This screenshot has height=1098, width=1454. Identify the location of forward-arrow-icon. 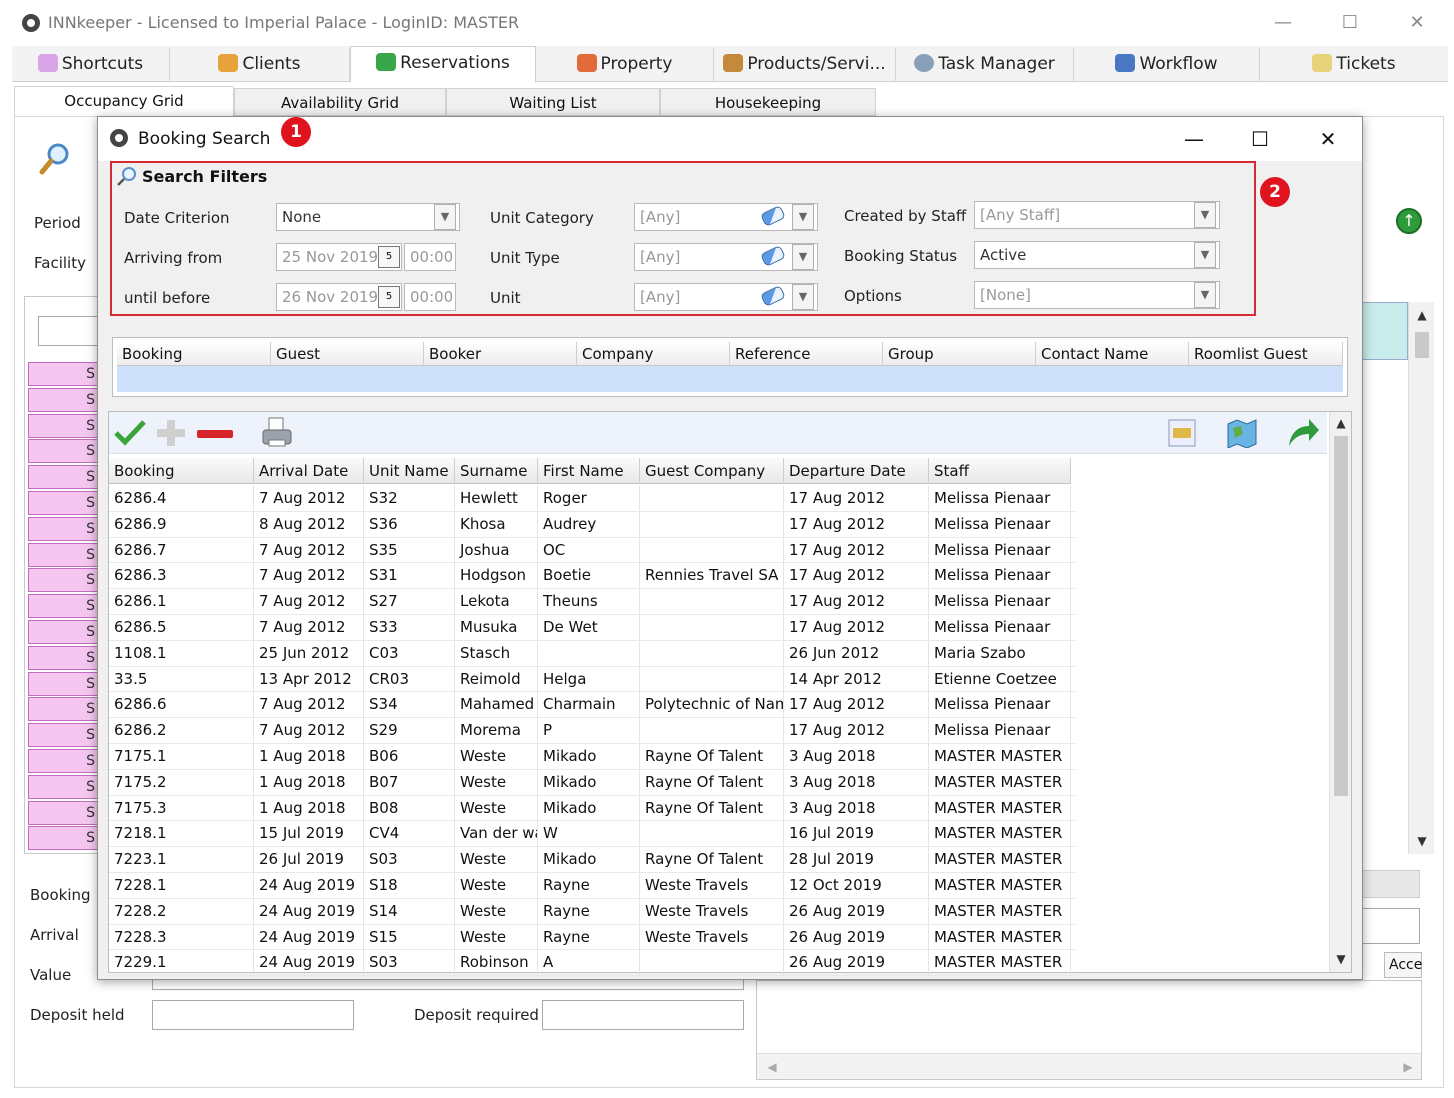
(1303, 433).